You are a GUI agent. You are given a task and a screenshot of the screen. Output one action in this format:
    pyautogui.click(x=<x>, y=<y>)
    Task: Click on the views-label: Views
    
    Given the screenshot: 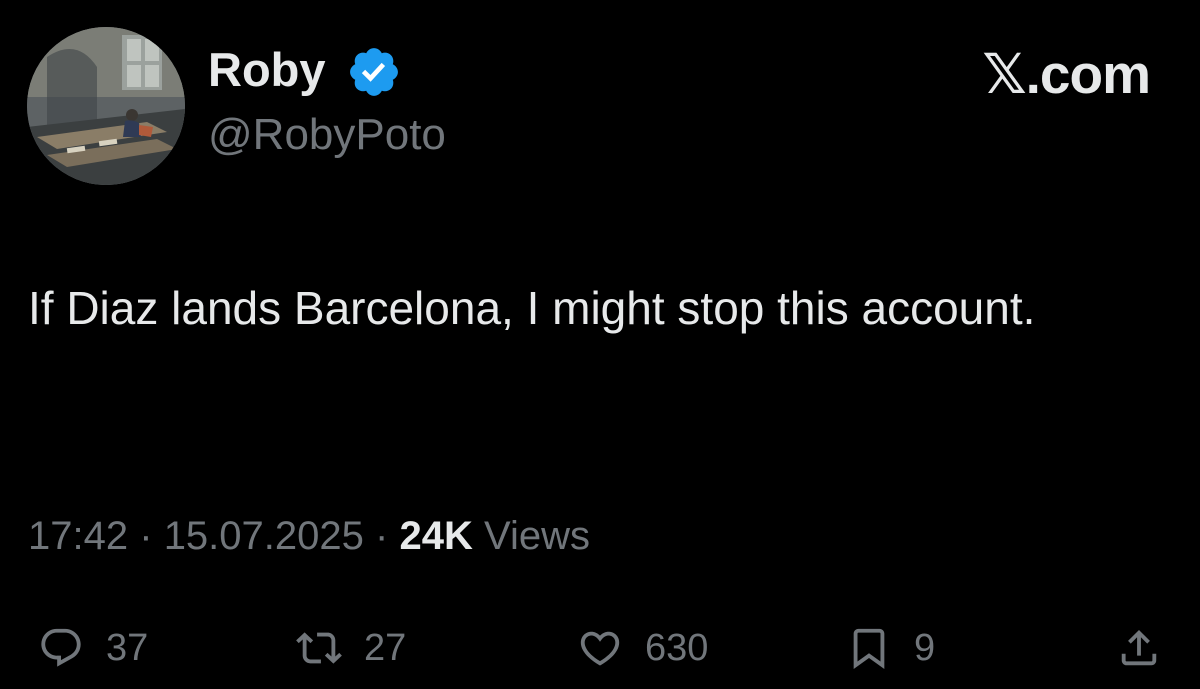 What is the action you would take?
    pyautogui.click(x=536, y=536)
    